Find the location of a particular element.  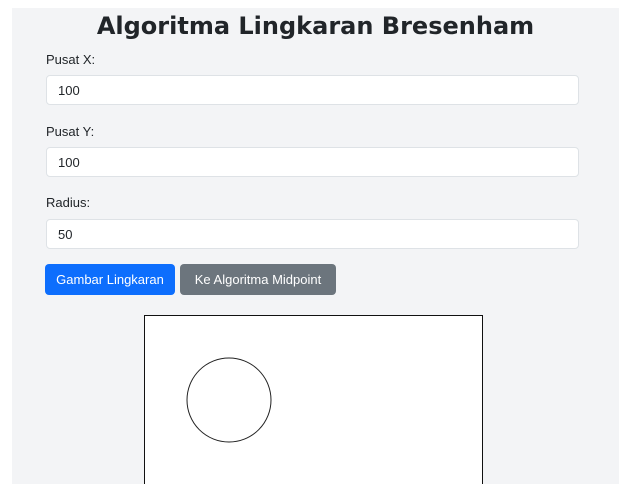

canvas-svg is located at coordinates (229, 400).